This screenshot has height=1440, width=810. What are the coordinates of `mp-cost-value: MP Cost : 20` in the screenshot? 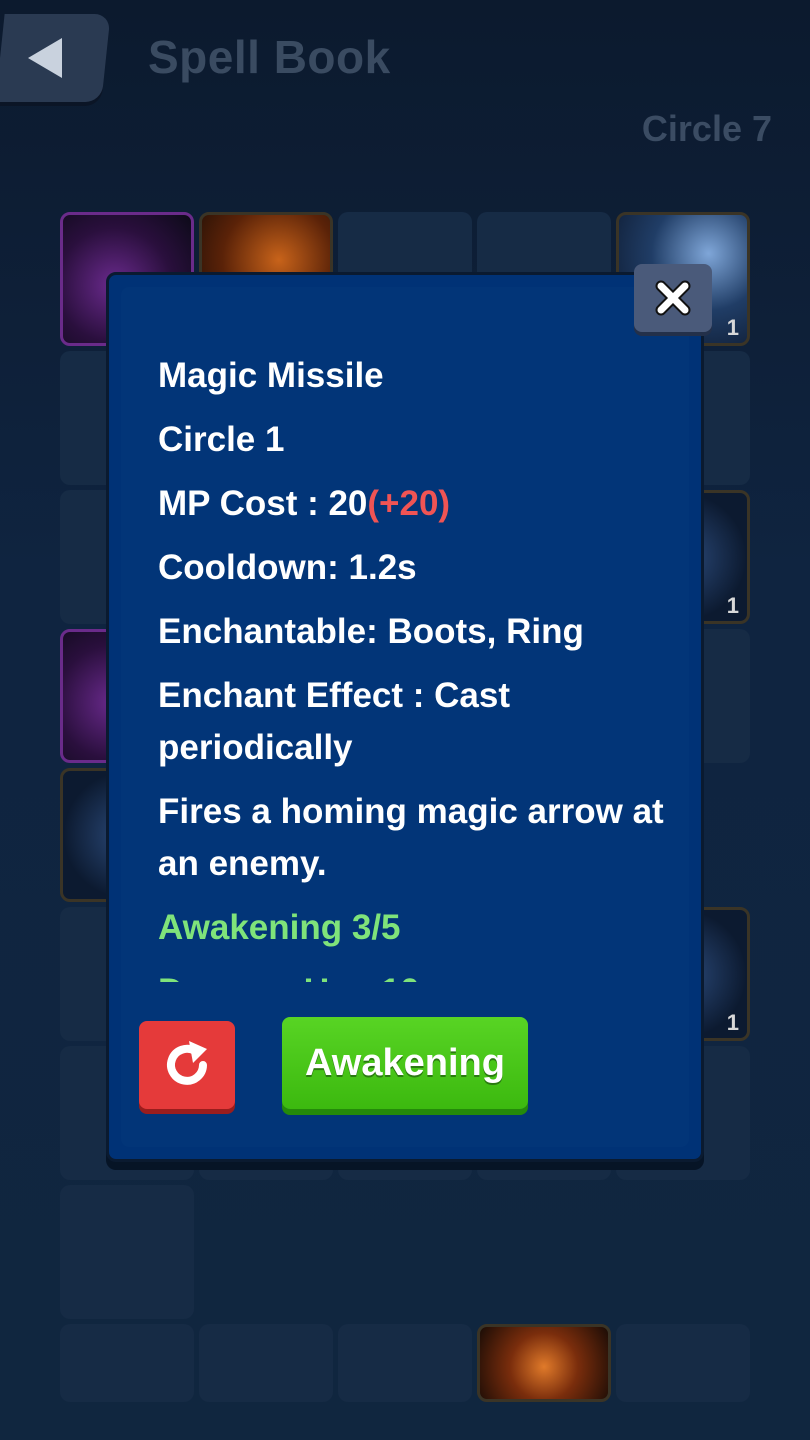 It's located at (263, 503).